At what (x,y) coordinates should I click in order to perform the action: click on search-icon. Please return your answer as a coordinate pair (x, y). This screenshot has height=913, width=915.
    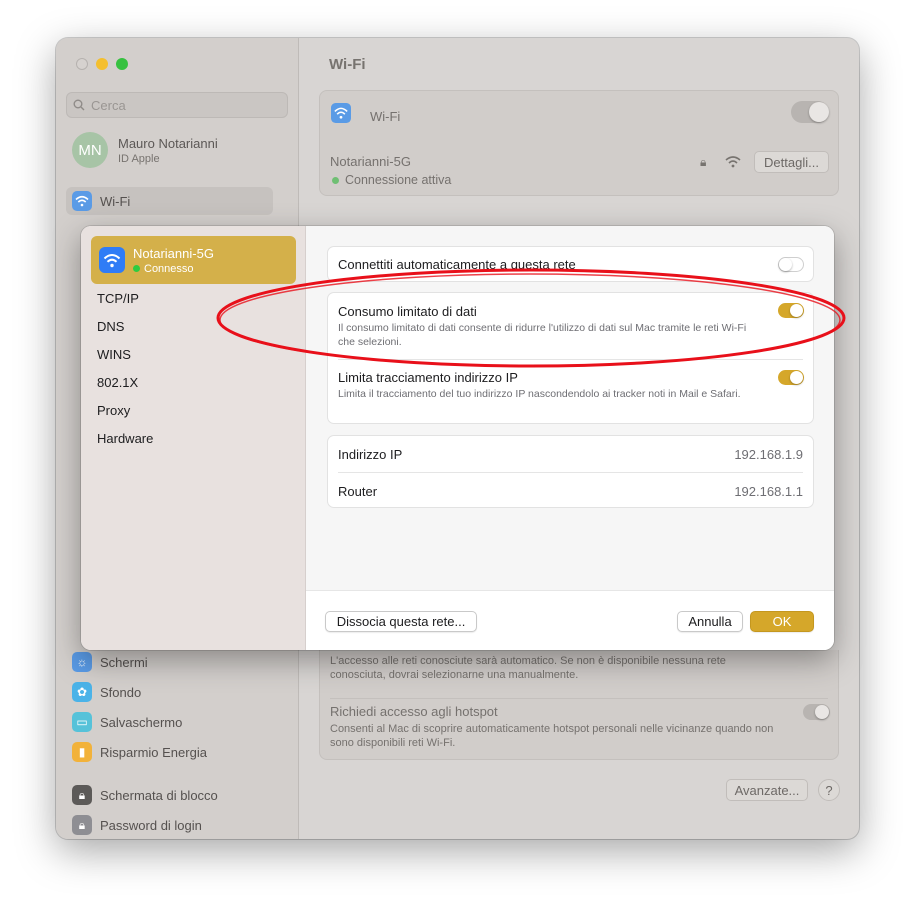
    Looking at the image, I should click on (79, 105).